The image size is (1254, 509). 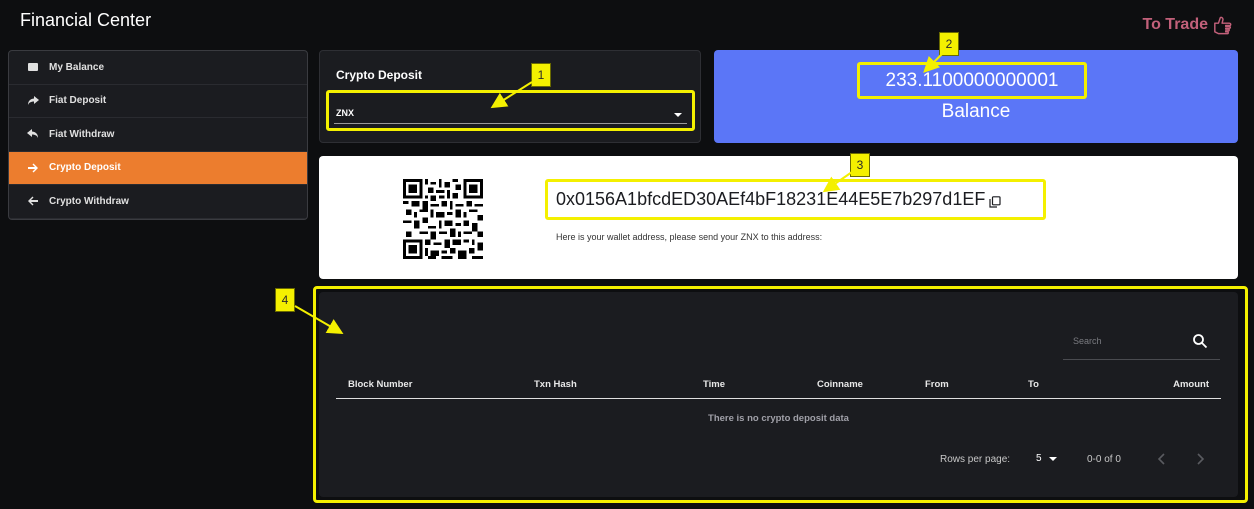 I want to click on rows-per-page-value: 5, so click(x=1039, y=458).